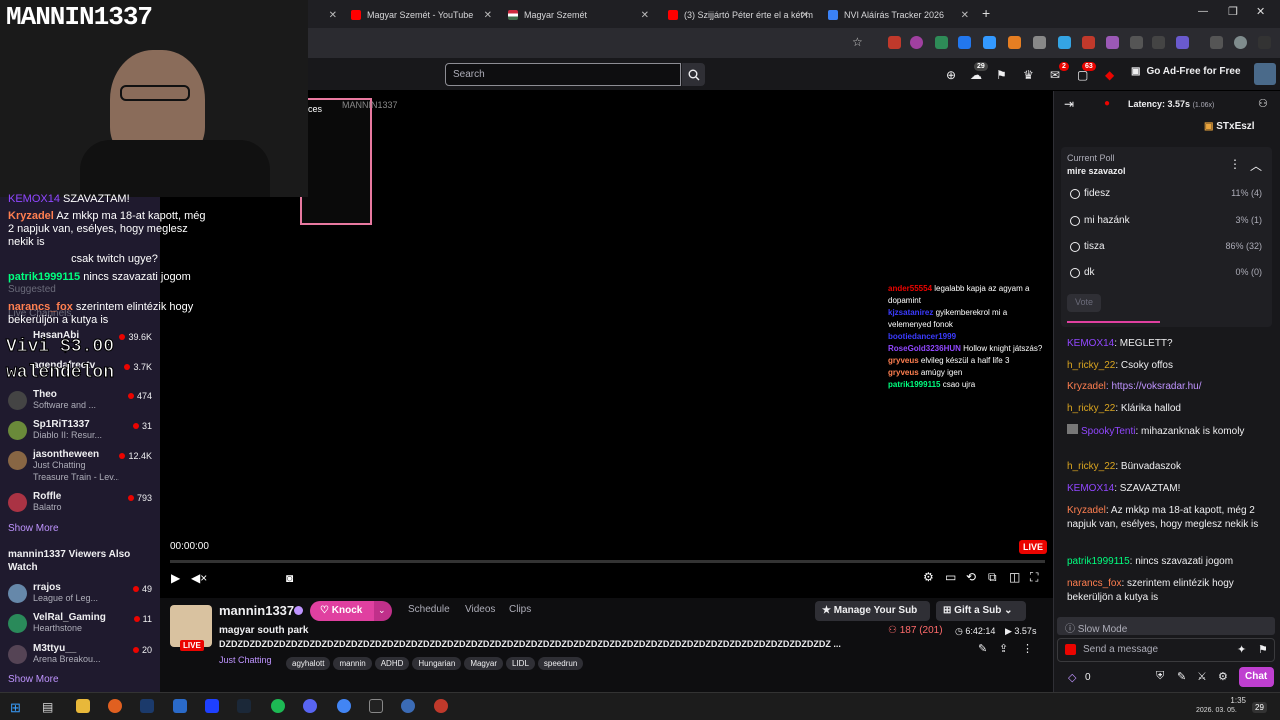 This screenshot has height=720, width=1280. Describe the element at coordinates (1260, 11) in the screenshot. I see `close-window-icon: ✕` at that location.